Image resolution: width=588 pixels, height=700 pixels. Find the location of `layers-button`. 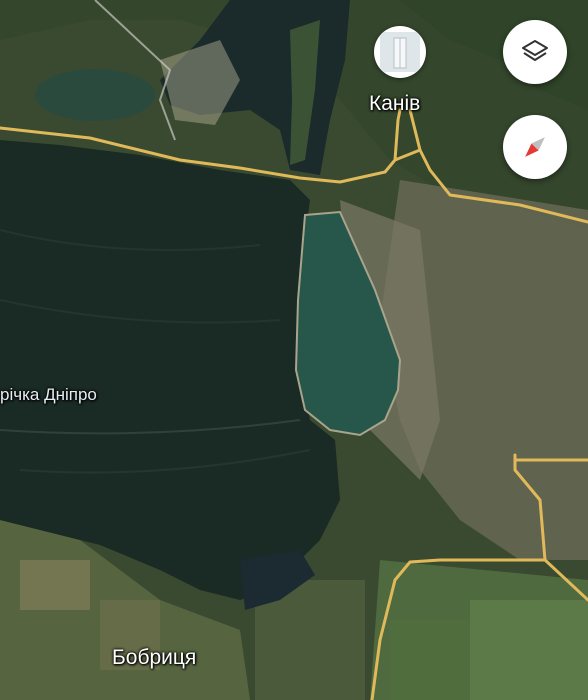

layers-button is located at coordinates (535, 52).